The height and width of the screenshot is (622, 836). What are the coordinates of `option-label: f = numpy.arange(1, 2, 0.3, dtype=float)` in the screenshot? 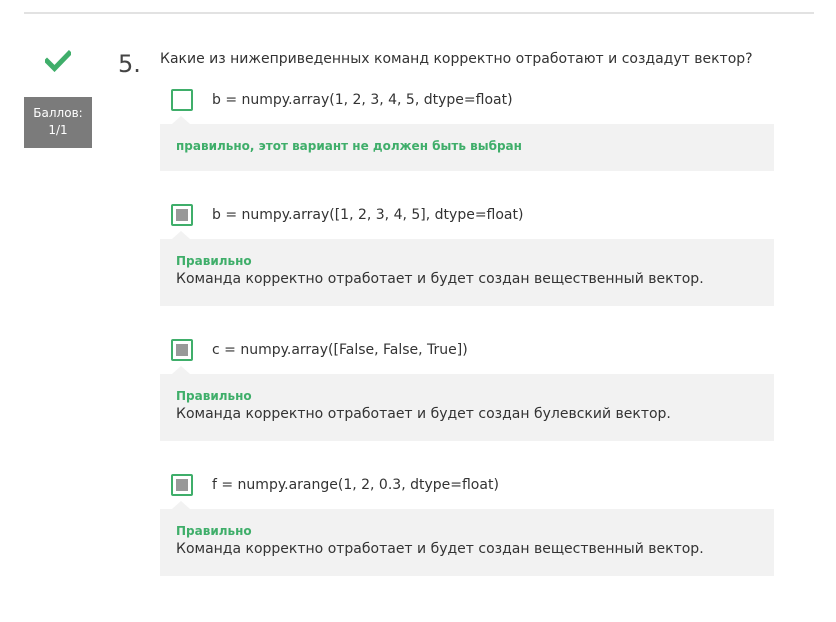 It's located at (355, 485).